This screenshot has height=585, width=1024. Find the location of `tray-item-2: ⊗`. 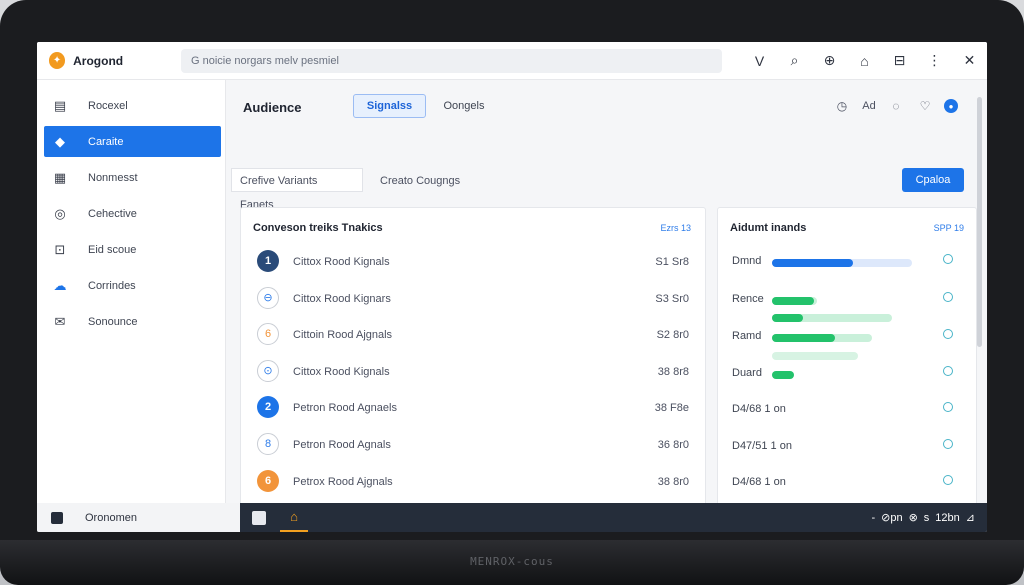

tray-item-2: ⊗ is located at coordinates (913, 517).